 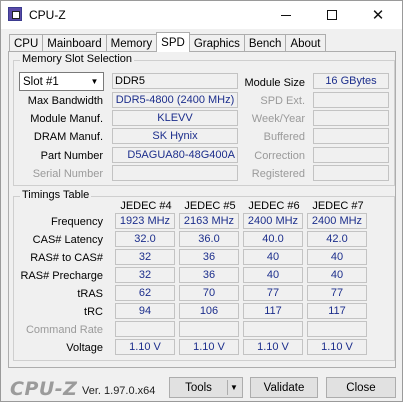 I want to click on spd-ext-value, so click(x=351, y=100).